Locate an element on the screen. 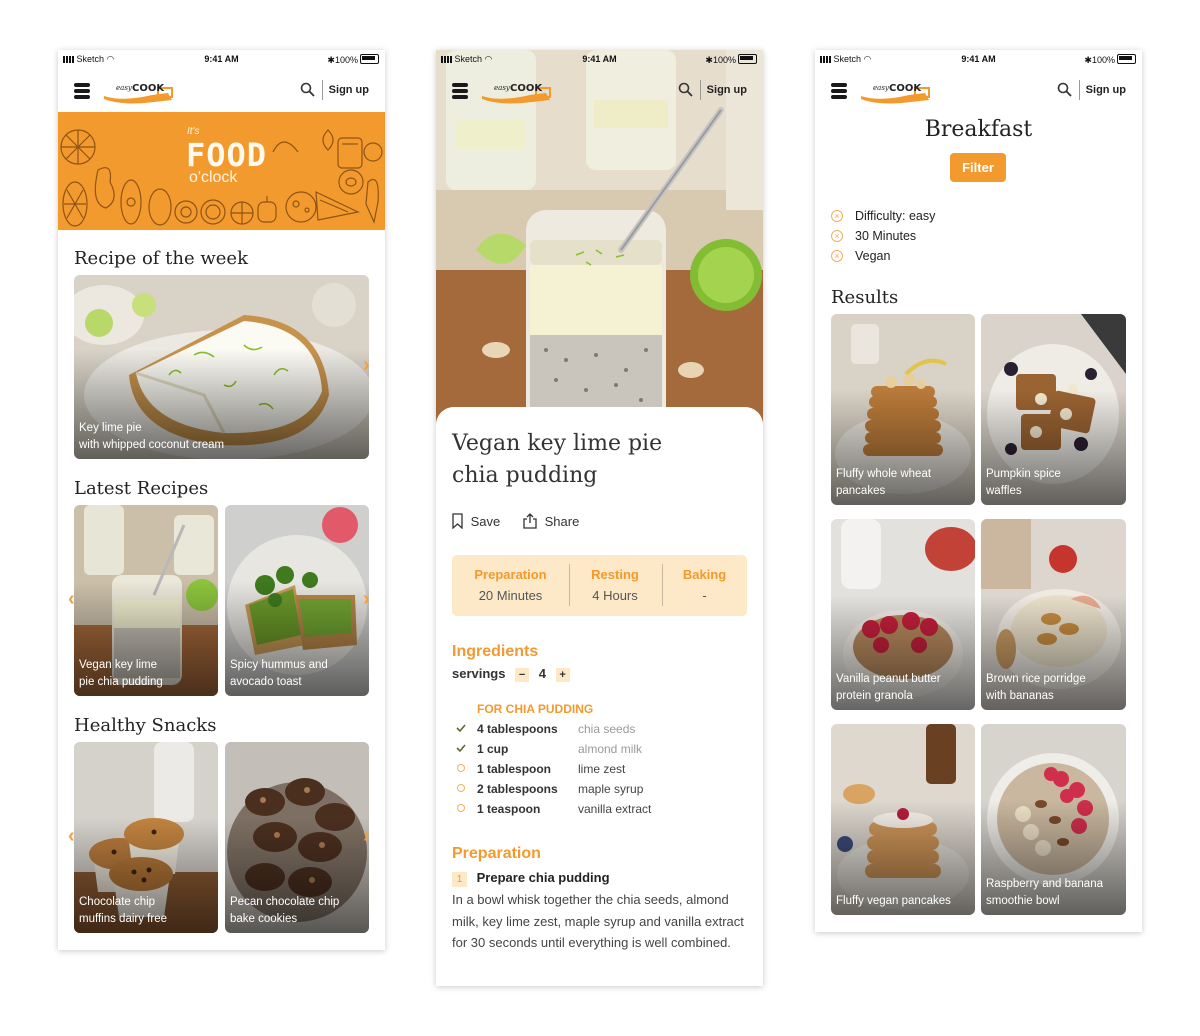 The image size is (1200, 1036). svg-text: easy is located at coordinates (881, 88).